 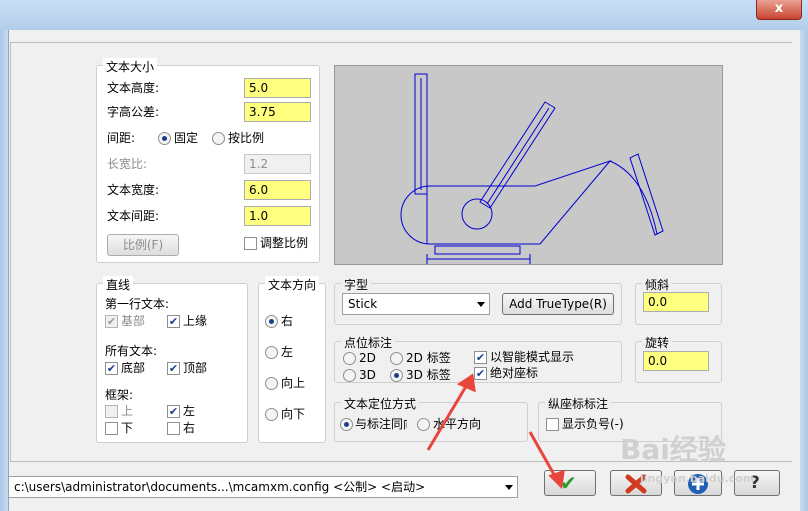 What do you see at coordinates (127, 411) in the screenshot?
I see `frame-top-label: 上` at bounding box center [127, 411].